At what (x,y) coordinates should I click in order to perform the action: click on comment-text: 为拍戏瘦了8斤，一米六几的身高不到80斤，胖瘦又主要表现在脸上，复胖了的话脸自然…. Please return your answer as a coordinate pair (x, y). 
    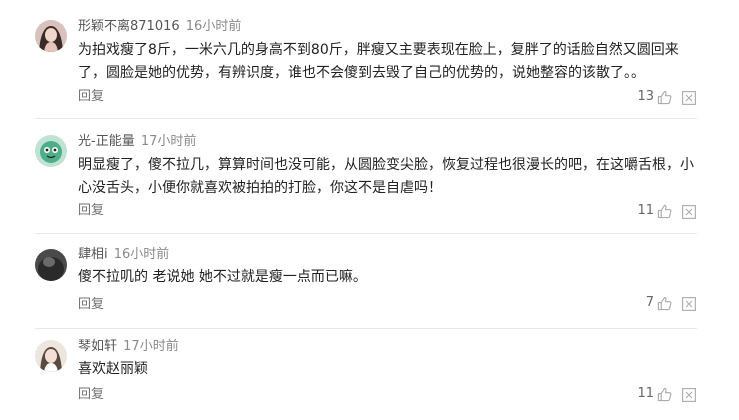
    Looking at the image, I should click on (378, 61).